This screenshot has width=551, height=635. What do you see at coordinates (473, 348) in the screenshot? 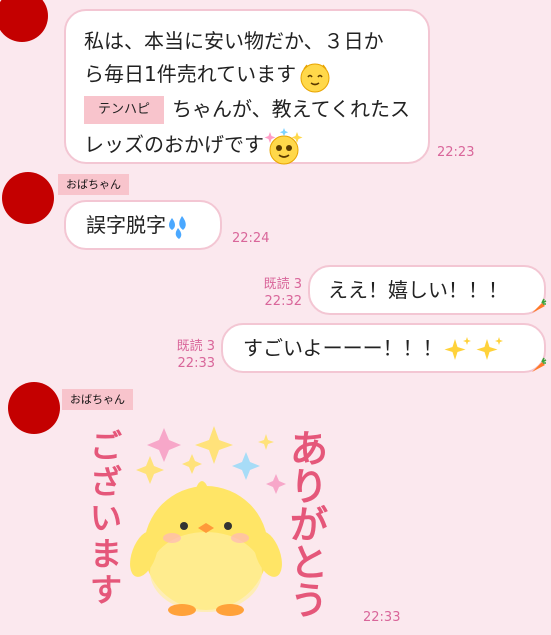
I see `sparkles-icon` at bounding box center [473, 348].